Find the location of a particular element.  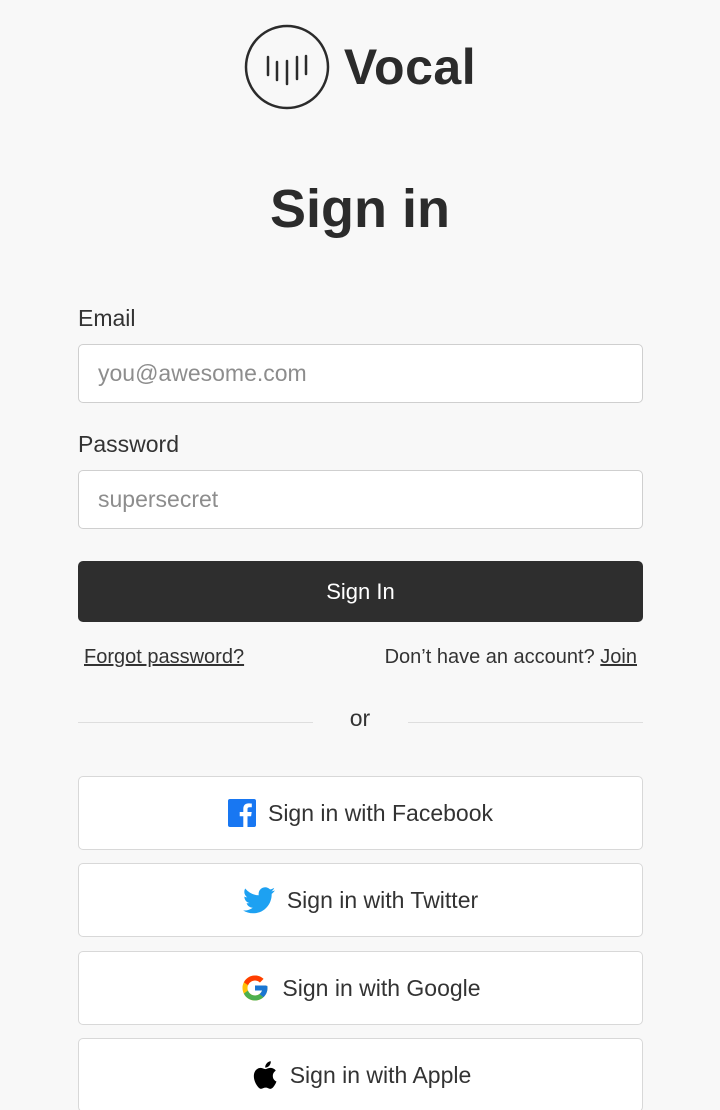

apple-sign-in-button: Sign in with Apple is located at coordinates (360, 1074).